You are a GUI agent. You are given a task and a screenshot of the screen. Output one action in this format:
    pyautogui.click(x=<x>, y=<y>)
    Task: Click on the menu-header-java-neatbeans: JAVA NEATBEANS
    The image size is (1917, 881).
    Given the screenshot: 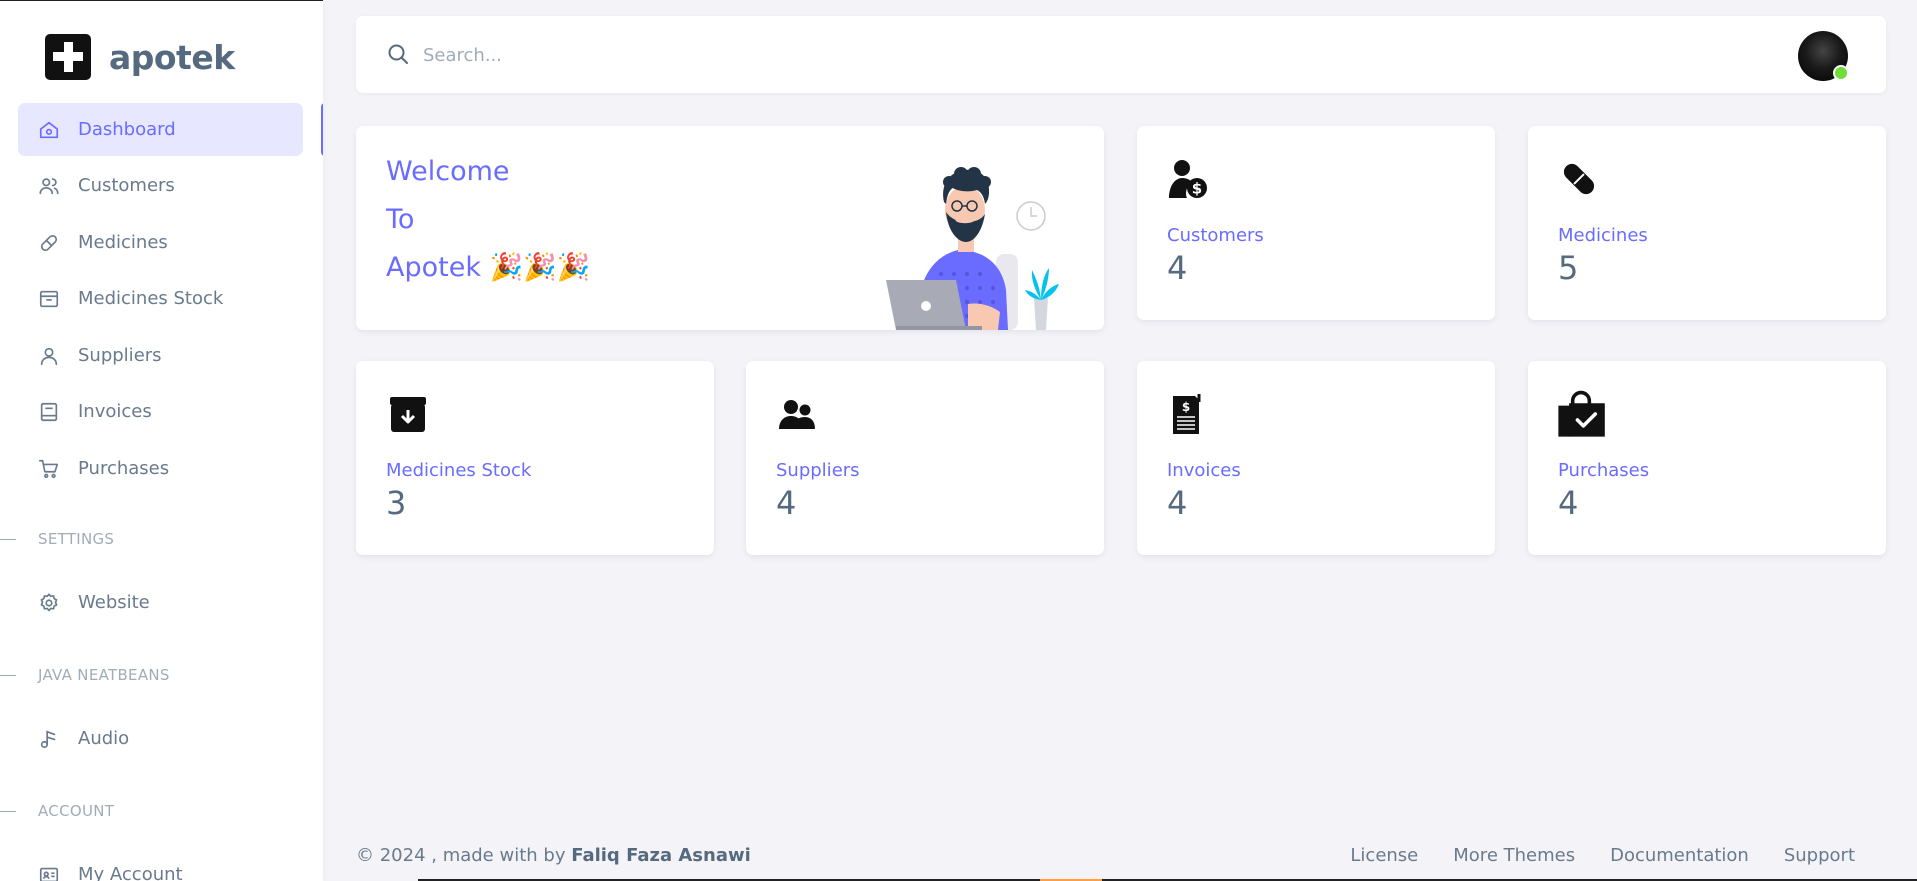 What is the action you would take?
    pyautogui.click(x=85, y=675)
    